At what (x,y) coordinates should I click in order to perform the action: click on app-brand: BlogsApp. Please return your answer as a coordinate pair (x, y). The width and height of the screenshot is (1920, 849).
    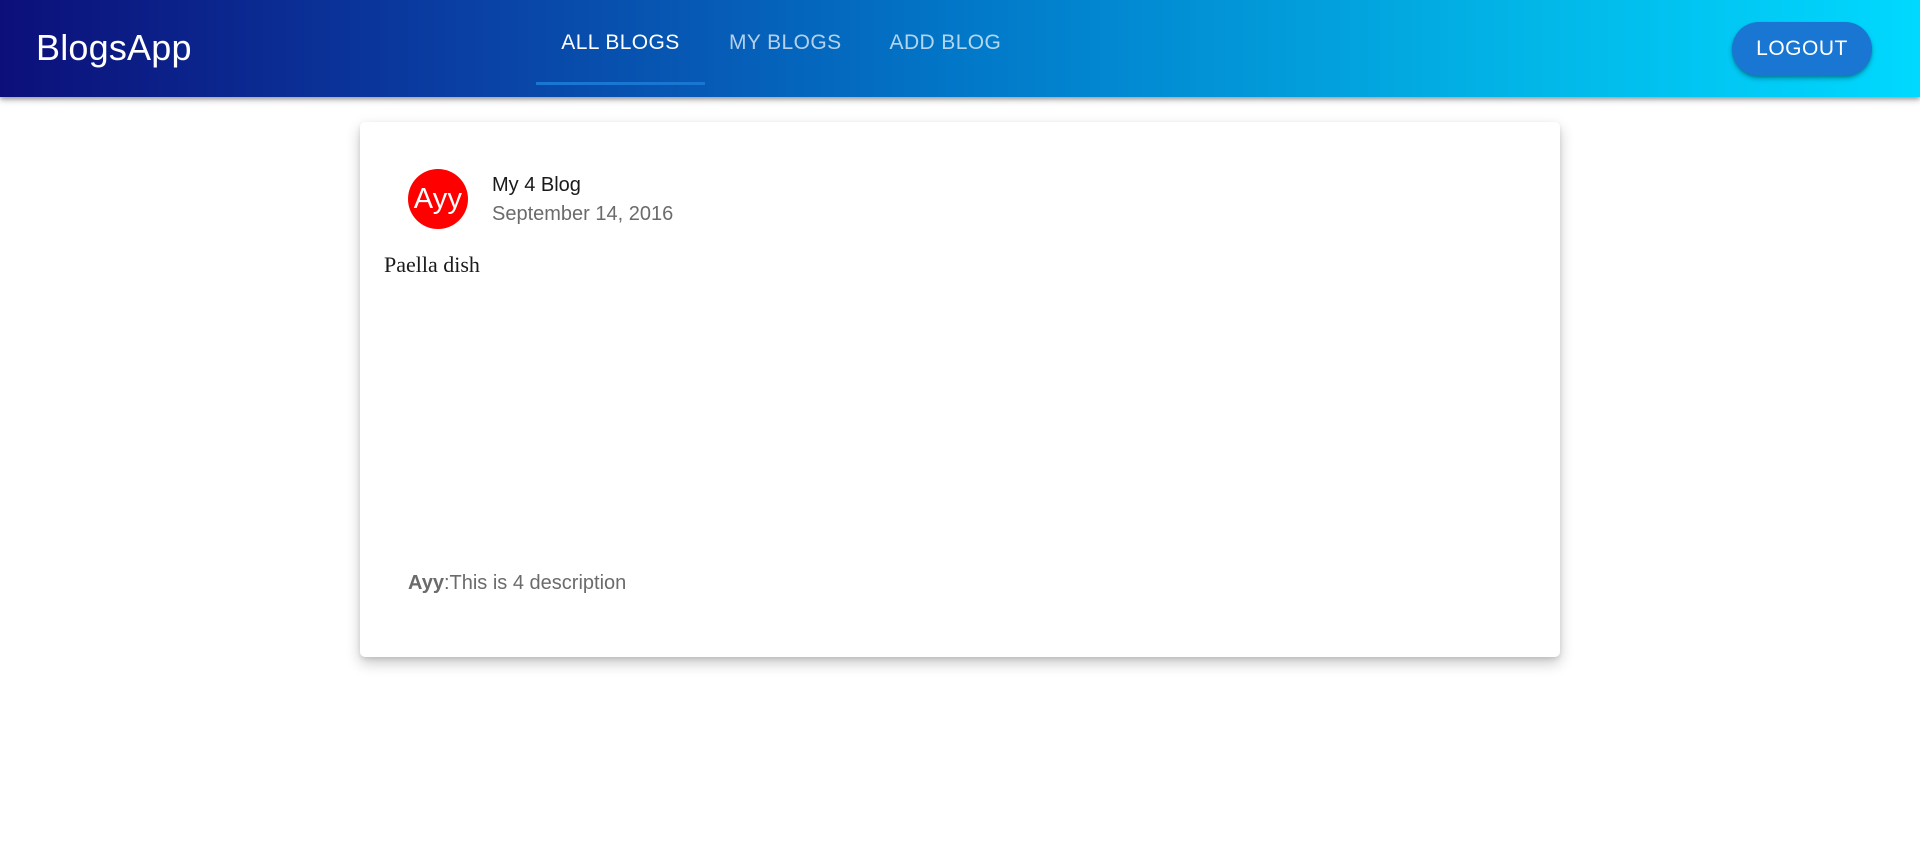
    Looking at the image, I should click on (114, 47).